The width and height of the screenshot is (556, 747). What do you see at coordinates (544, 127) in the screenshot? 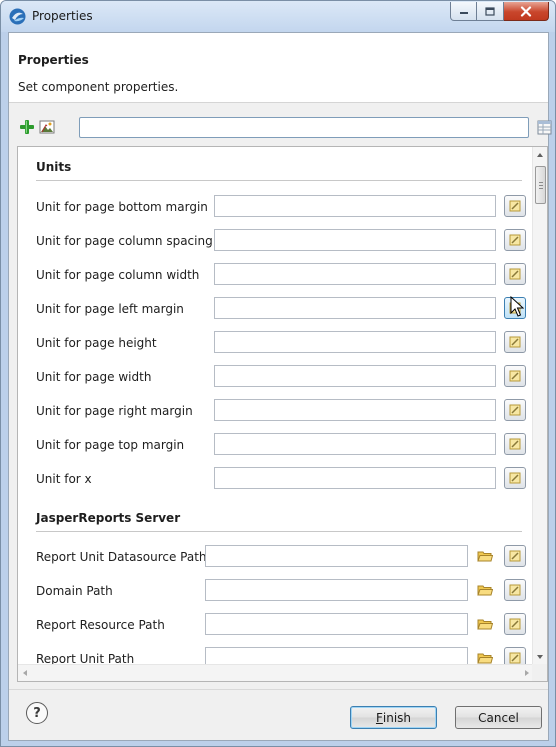
I see `table-view-icon` at bounding box center [544, 127].